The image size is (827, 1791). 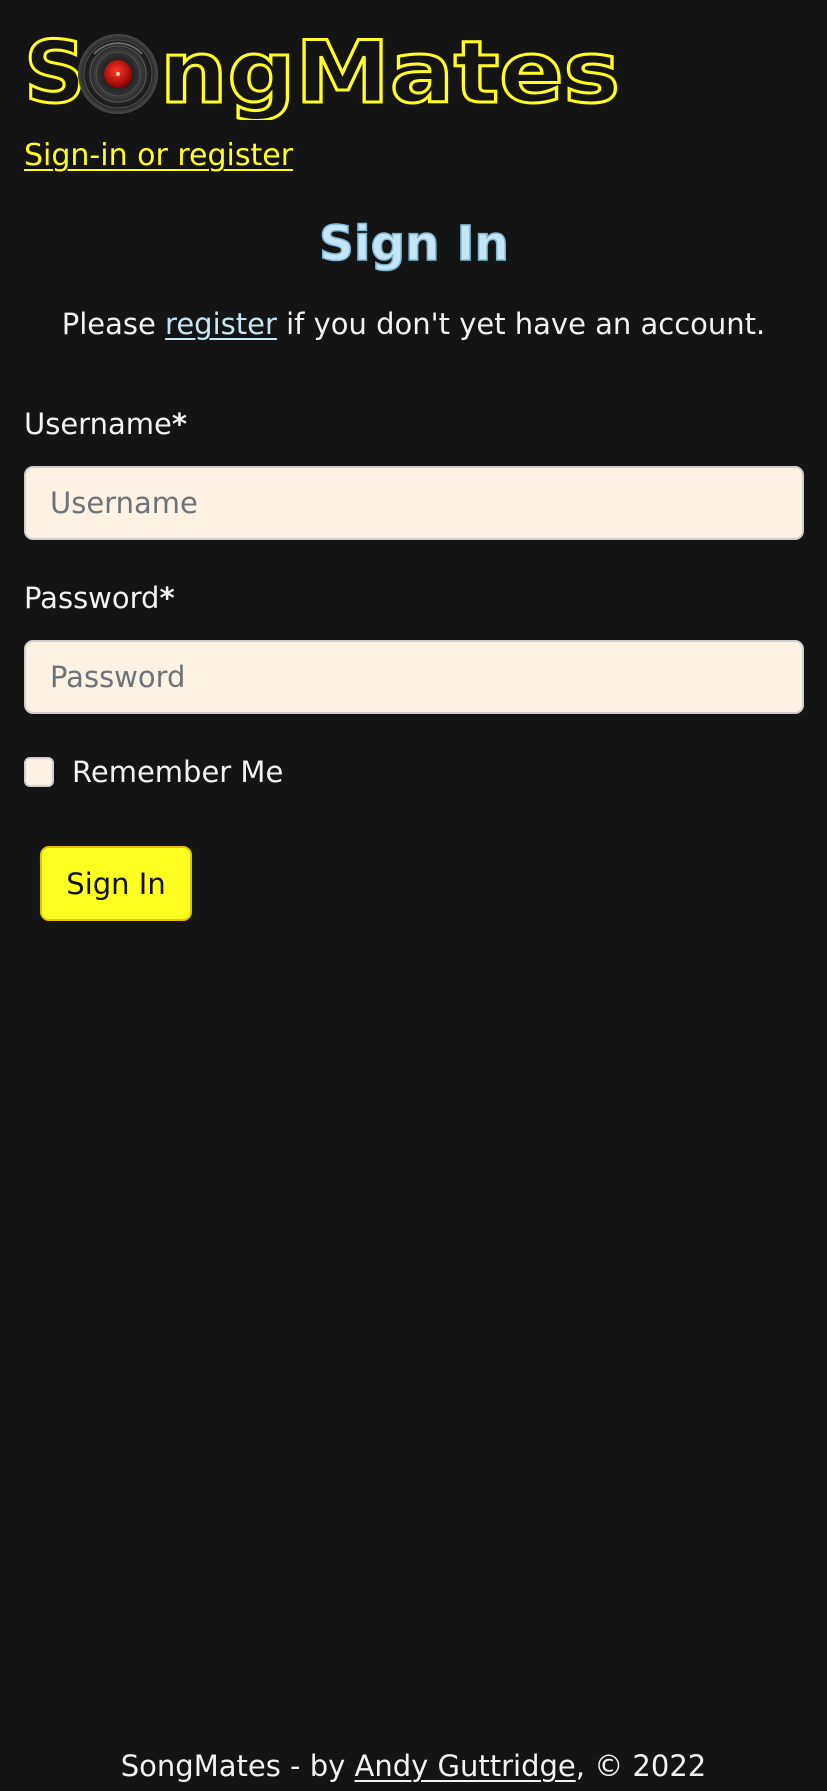 What do you see at coordinates (158, 156) in the screenshot?
I see `signin-register-link: Sign-in or register` at bounding box center [158, 156].